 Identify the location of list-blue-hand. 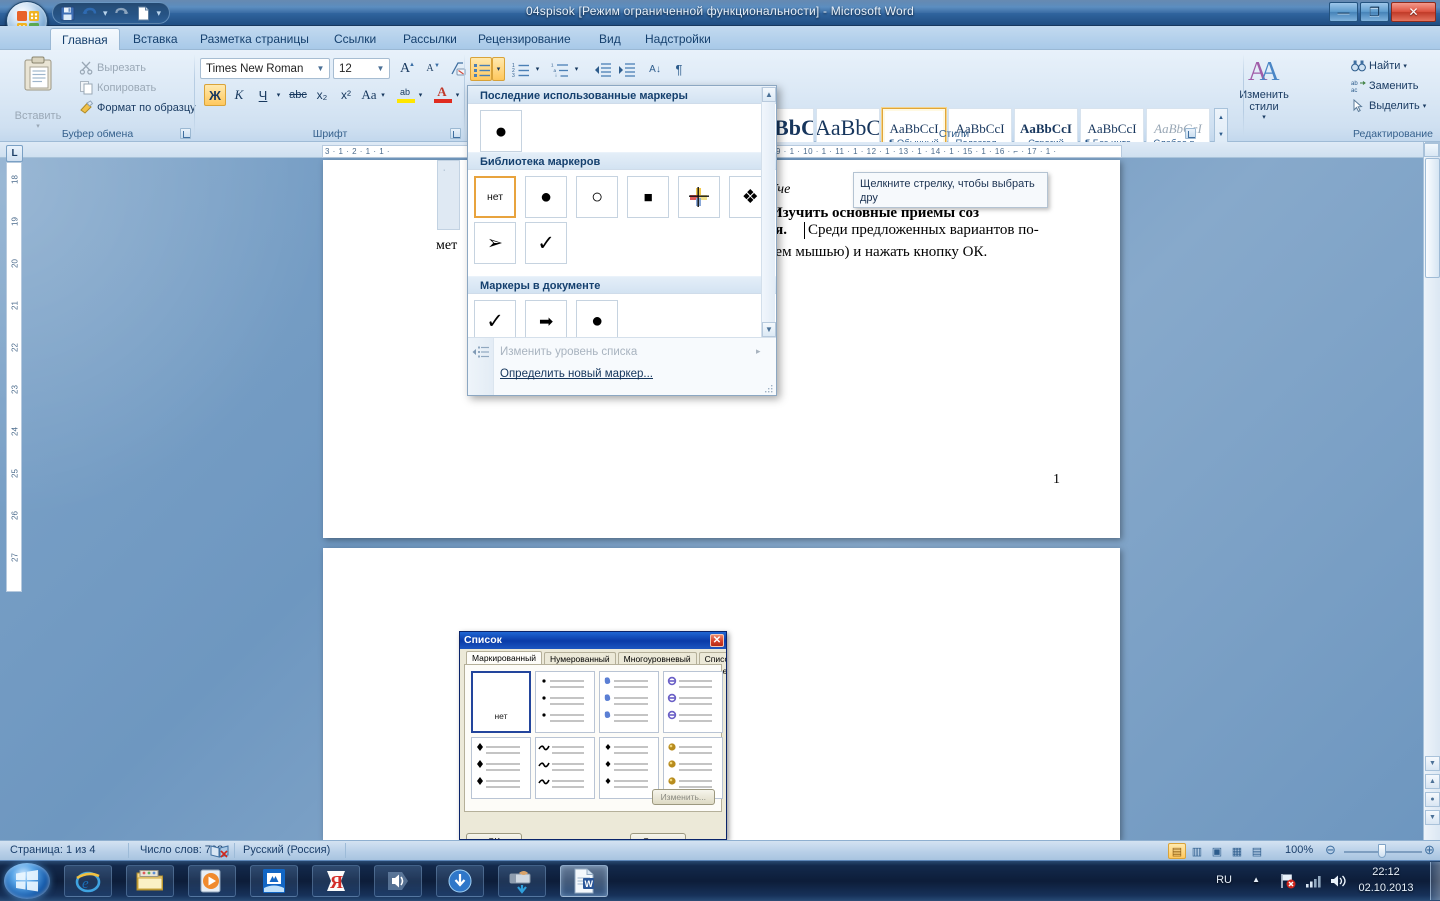
(629, 702).